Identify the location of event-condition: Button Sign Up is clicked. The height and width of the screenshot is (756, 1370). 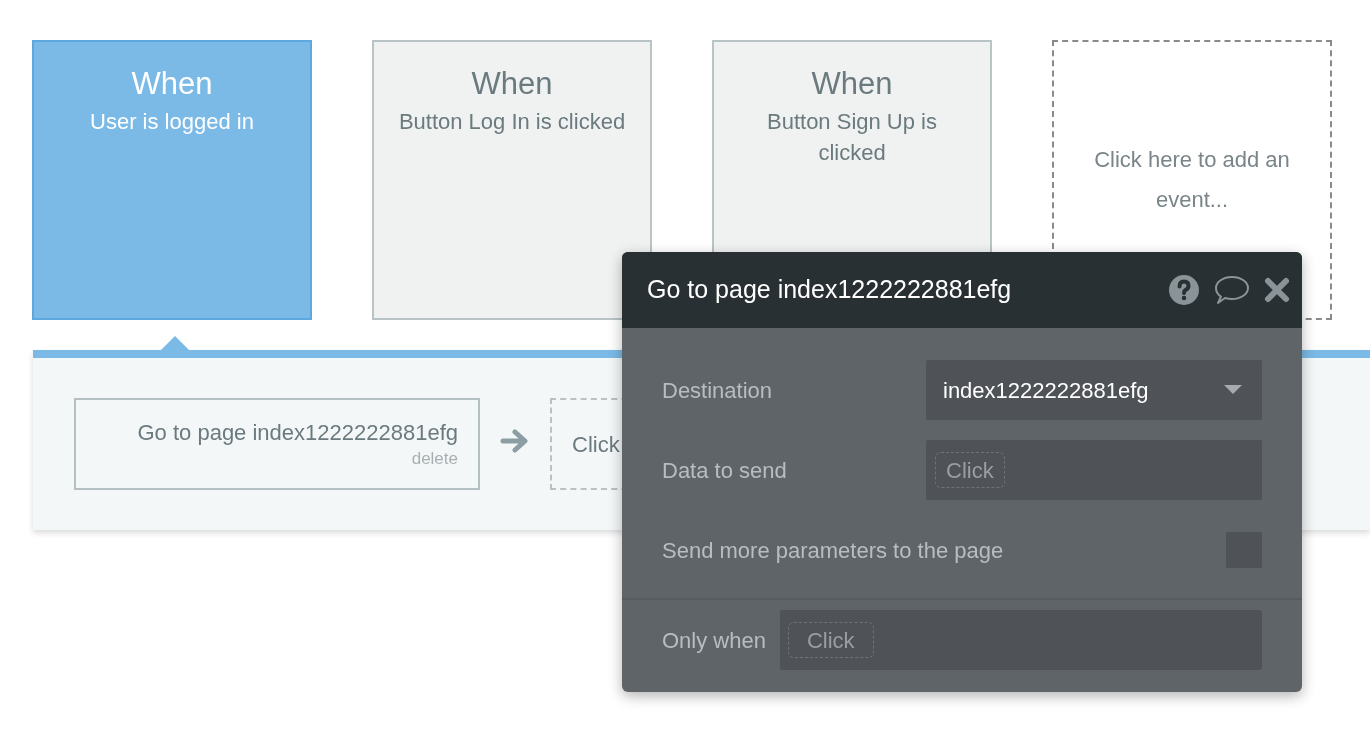
(852, 137).